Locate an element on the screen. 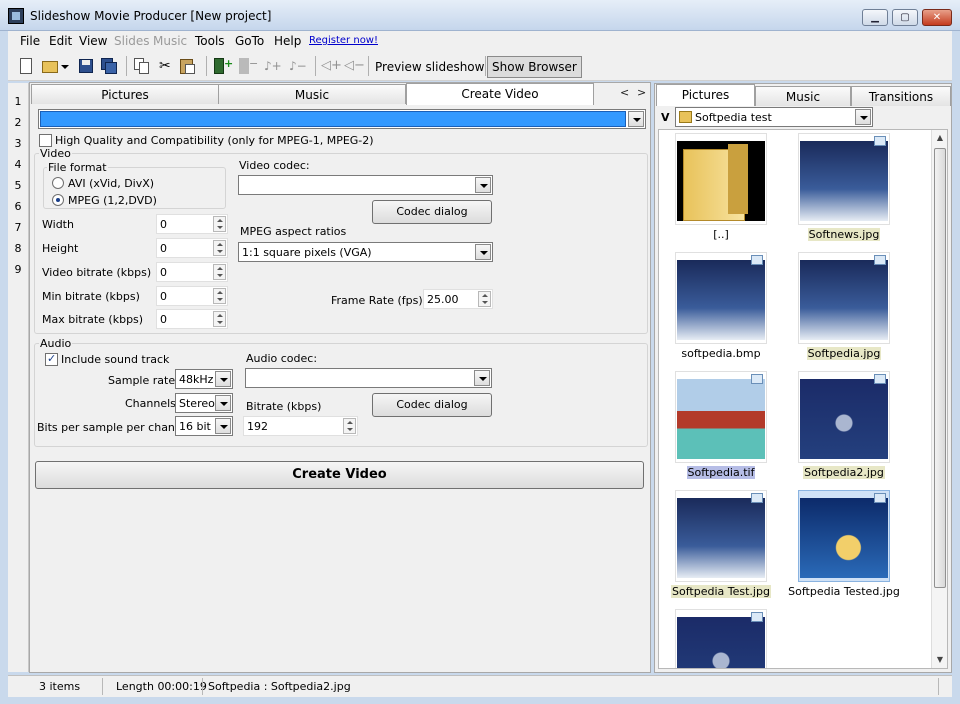  thumbnail-partial is located at coordinates (721, 638).